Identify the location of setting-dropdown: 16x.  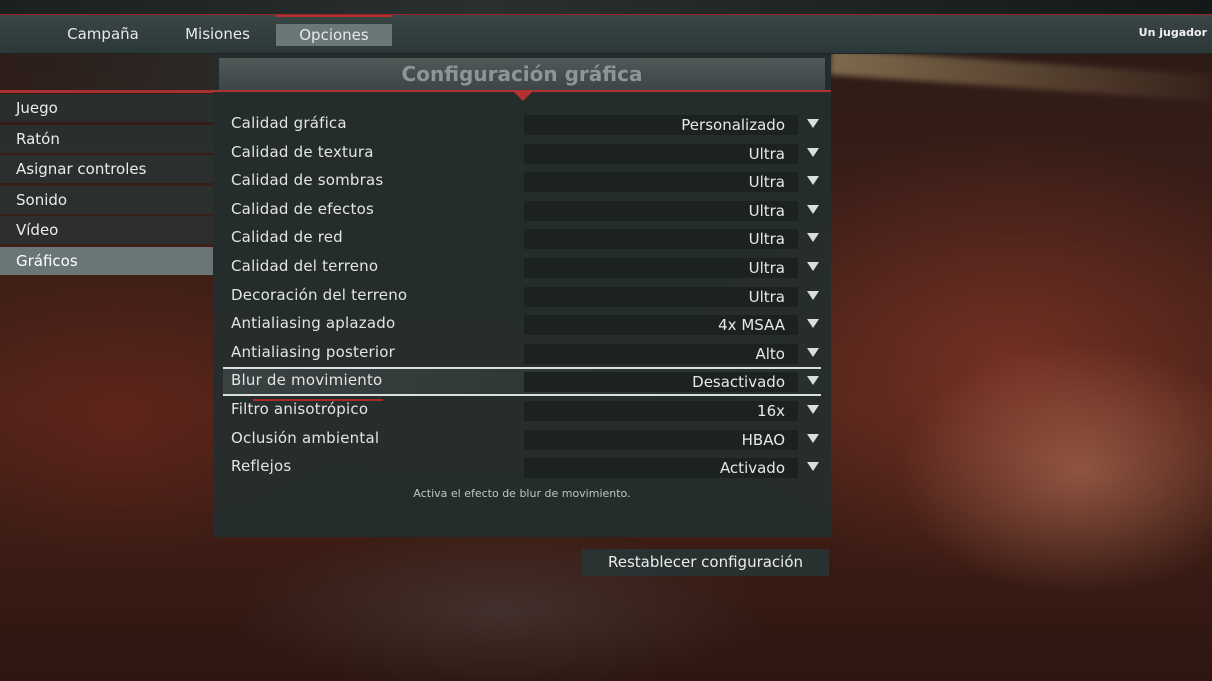
(671, 410).